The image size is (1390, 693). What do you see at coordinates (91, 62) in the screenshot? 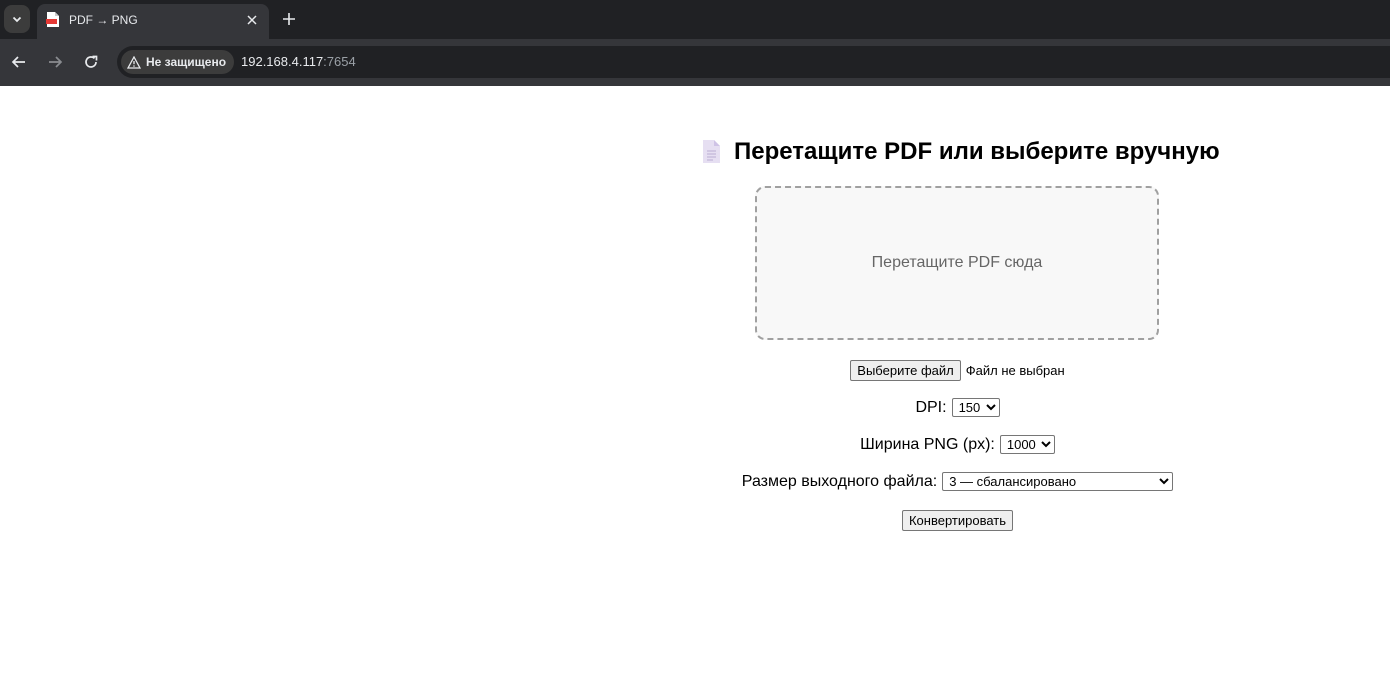
I see `reload-icon` at bounding box center [91, 62].